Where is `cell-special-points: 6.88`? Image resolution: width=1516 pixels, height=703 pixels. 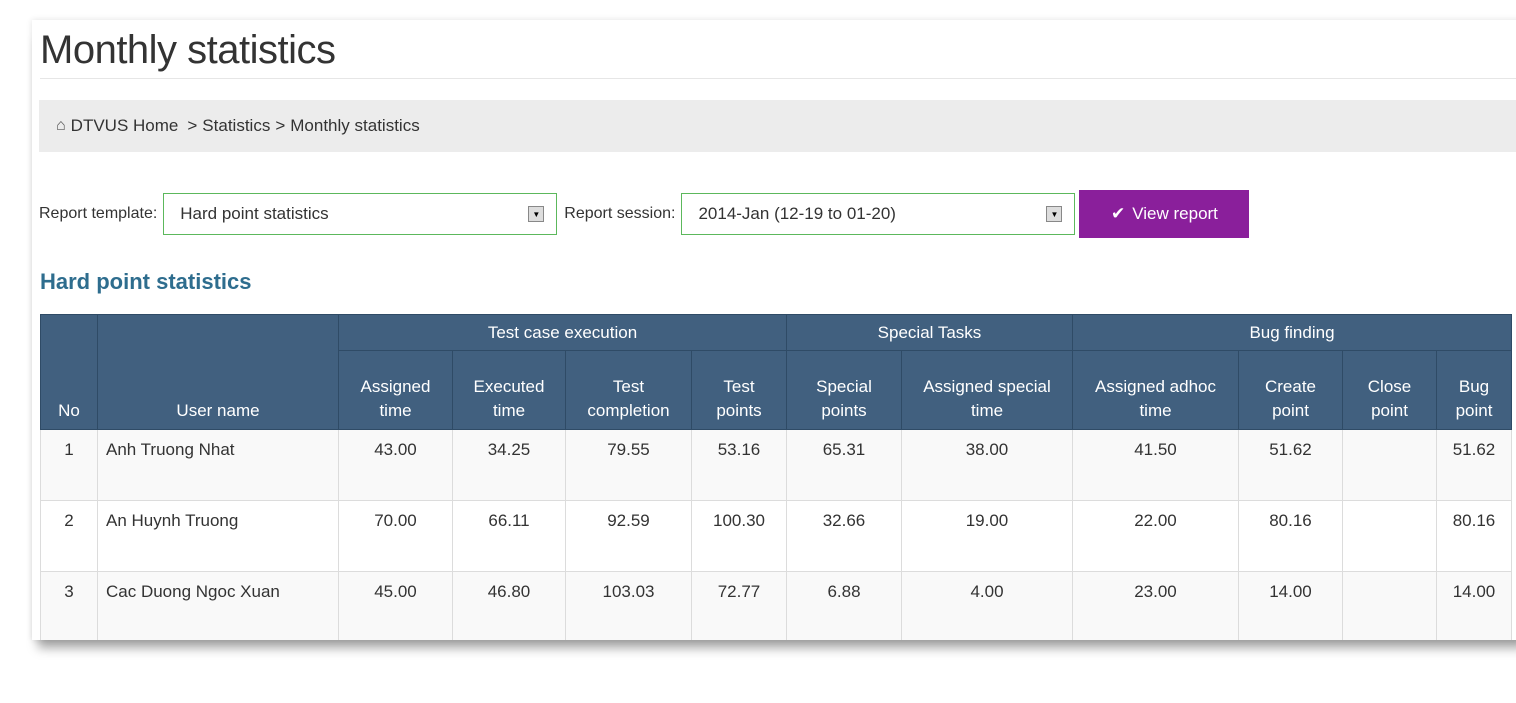
cell-special-points: 6.88 is located at coordinates (844, 605).